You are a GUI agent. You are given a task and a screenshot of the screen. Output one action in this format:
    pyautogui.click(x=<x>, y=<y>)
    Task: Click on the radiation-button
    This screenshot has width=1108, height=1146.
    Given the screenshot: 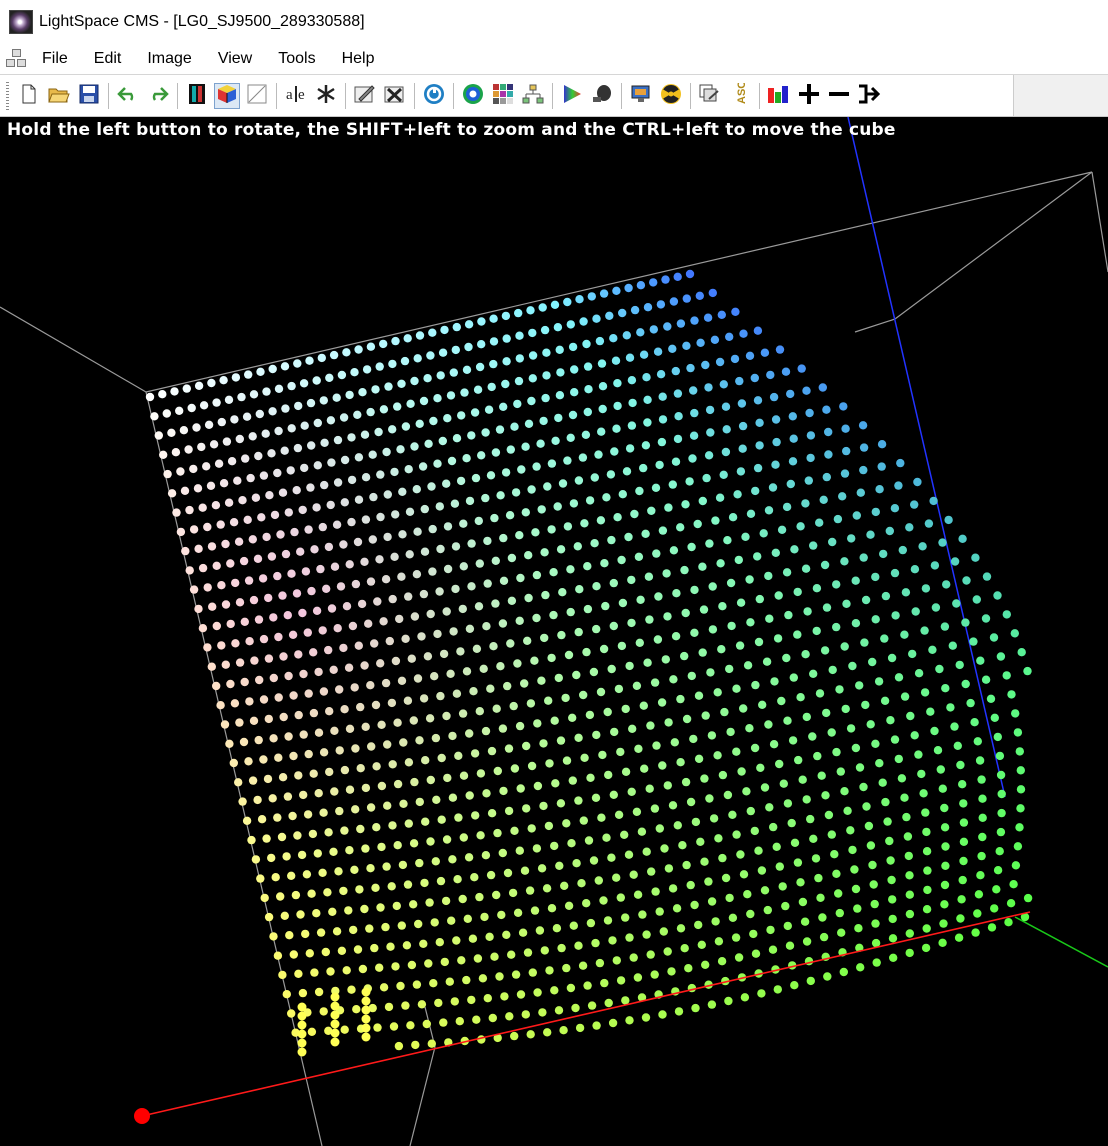 What is the action you would take?
    pyautogui.click(x=671, y=96)
    